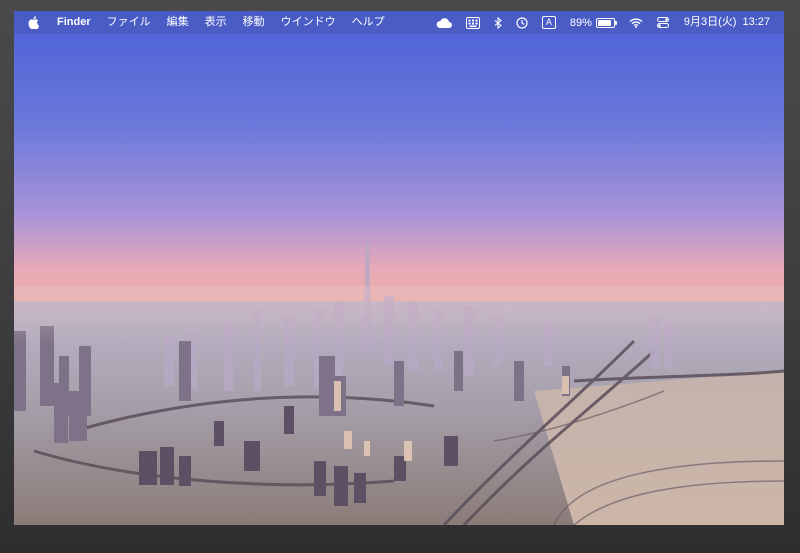 The height and width of the screenshot is (553, 800). Describe the element at coordinates (708, 22) in the screenshot. I see `clock-date: 9月3日(火)` at that location.